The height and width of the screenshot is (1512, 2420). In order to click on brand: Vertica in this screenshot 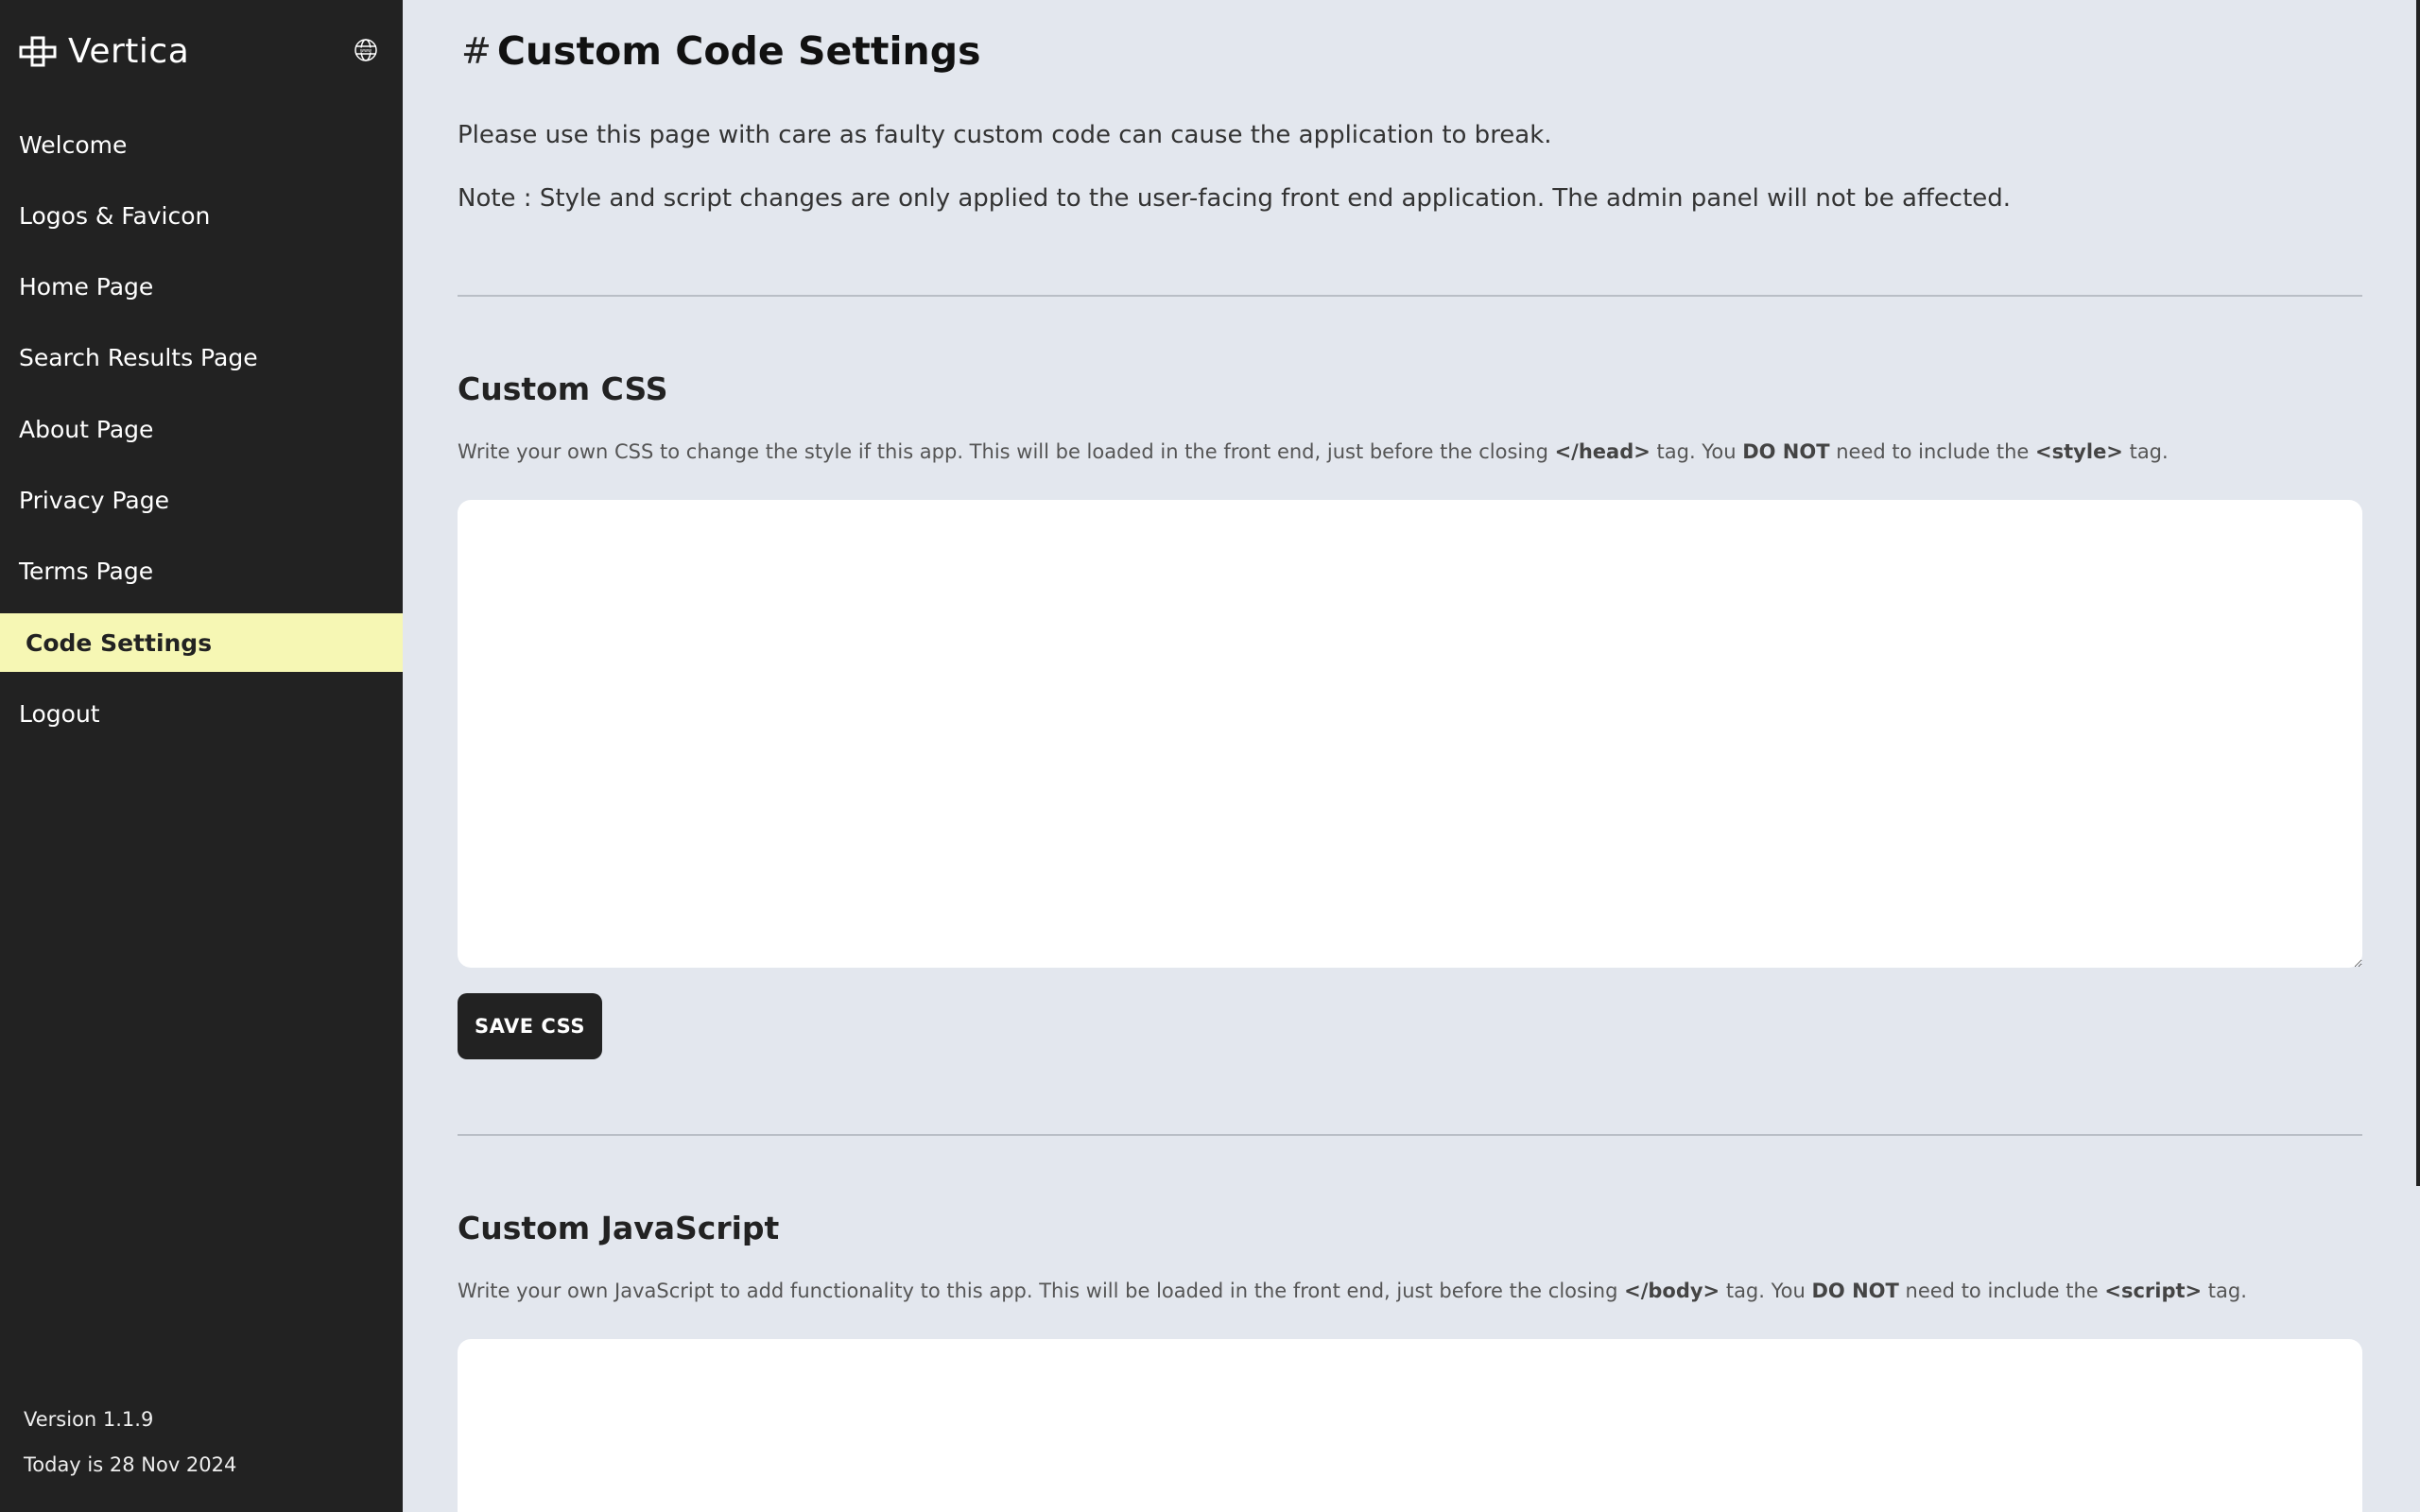, I will do `click(104, 51)`.